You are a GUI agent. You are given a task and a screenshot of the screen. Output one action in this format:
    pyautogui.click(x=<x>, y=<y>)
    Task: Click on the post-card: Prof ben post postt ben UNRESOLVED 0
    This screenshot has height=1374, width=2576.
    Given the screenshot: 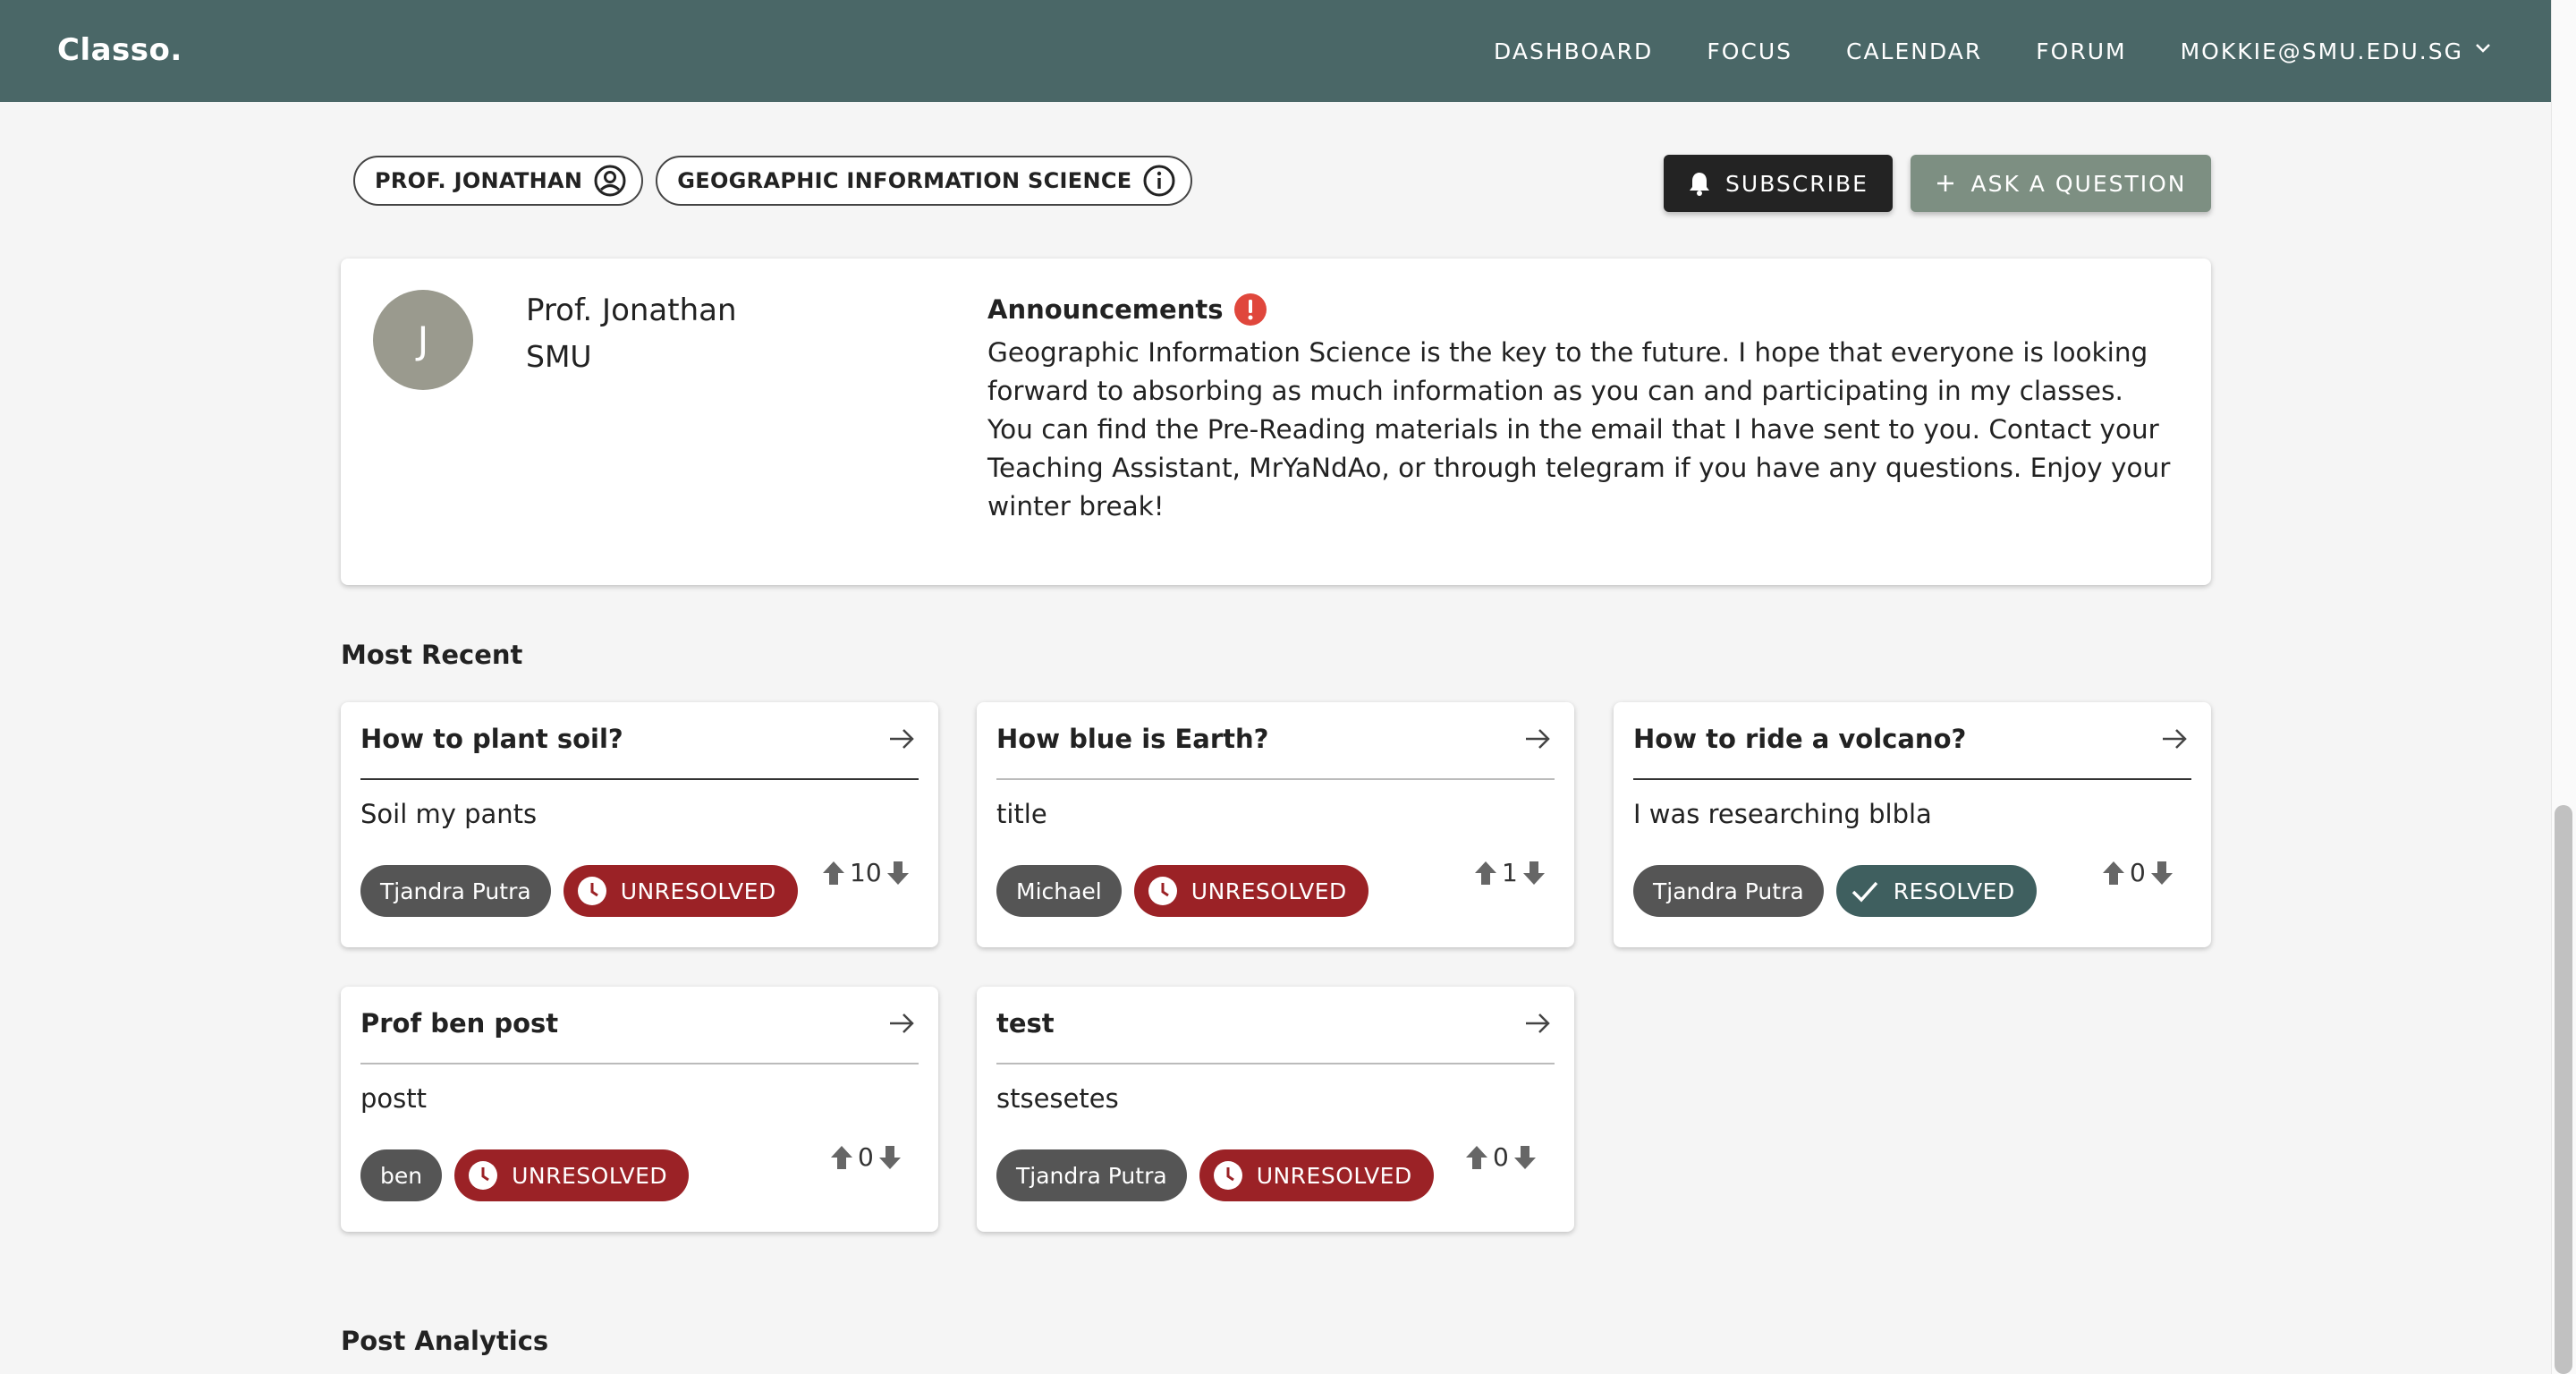 What is the action you would take?
    pyautogui.click(x=639, y=1109)
    